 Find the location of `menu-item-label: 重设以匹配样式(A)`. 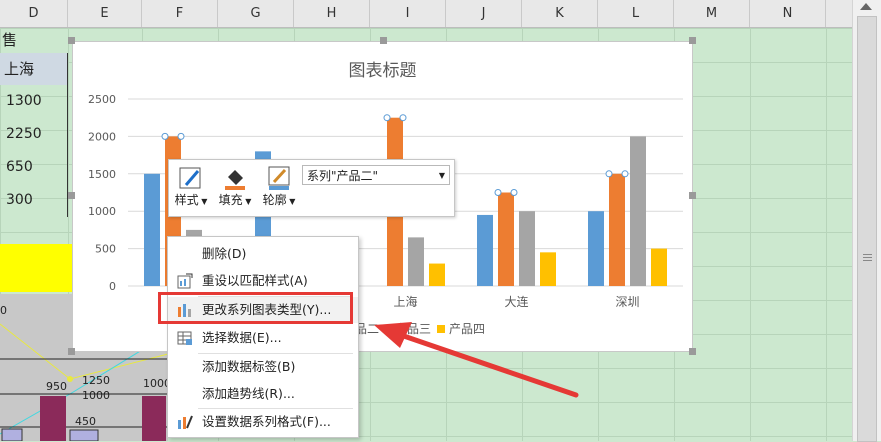

menu-item-label: 重设以匹配样式(A) is located at coordinates (255, 280).